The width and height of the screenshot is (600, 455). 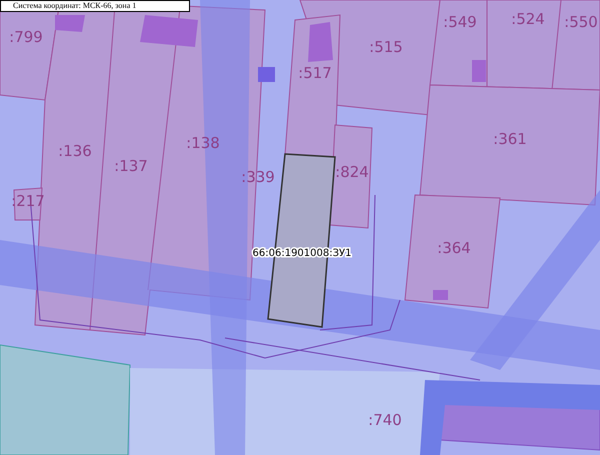 I want to click on parcel-number: :549, so click(x=460, y=22).